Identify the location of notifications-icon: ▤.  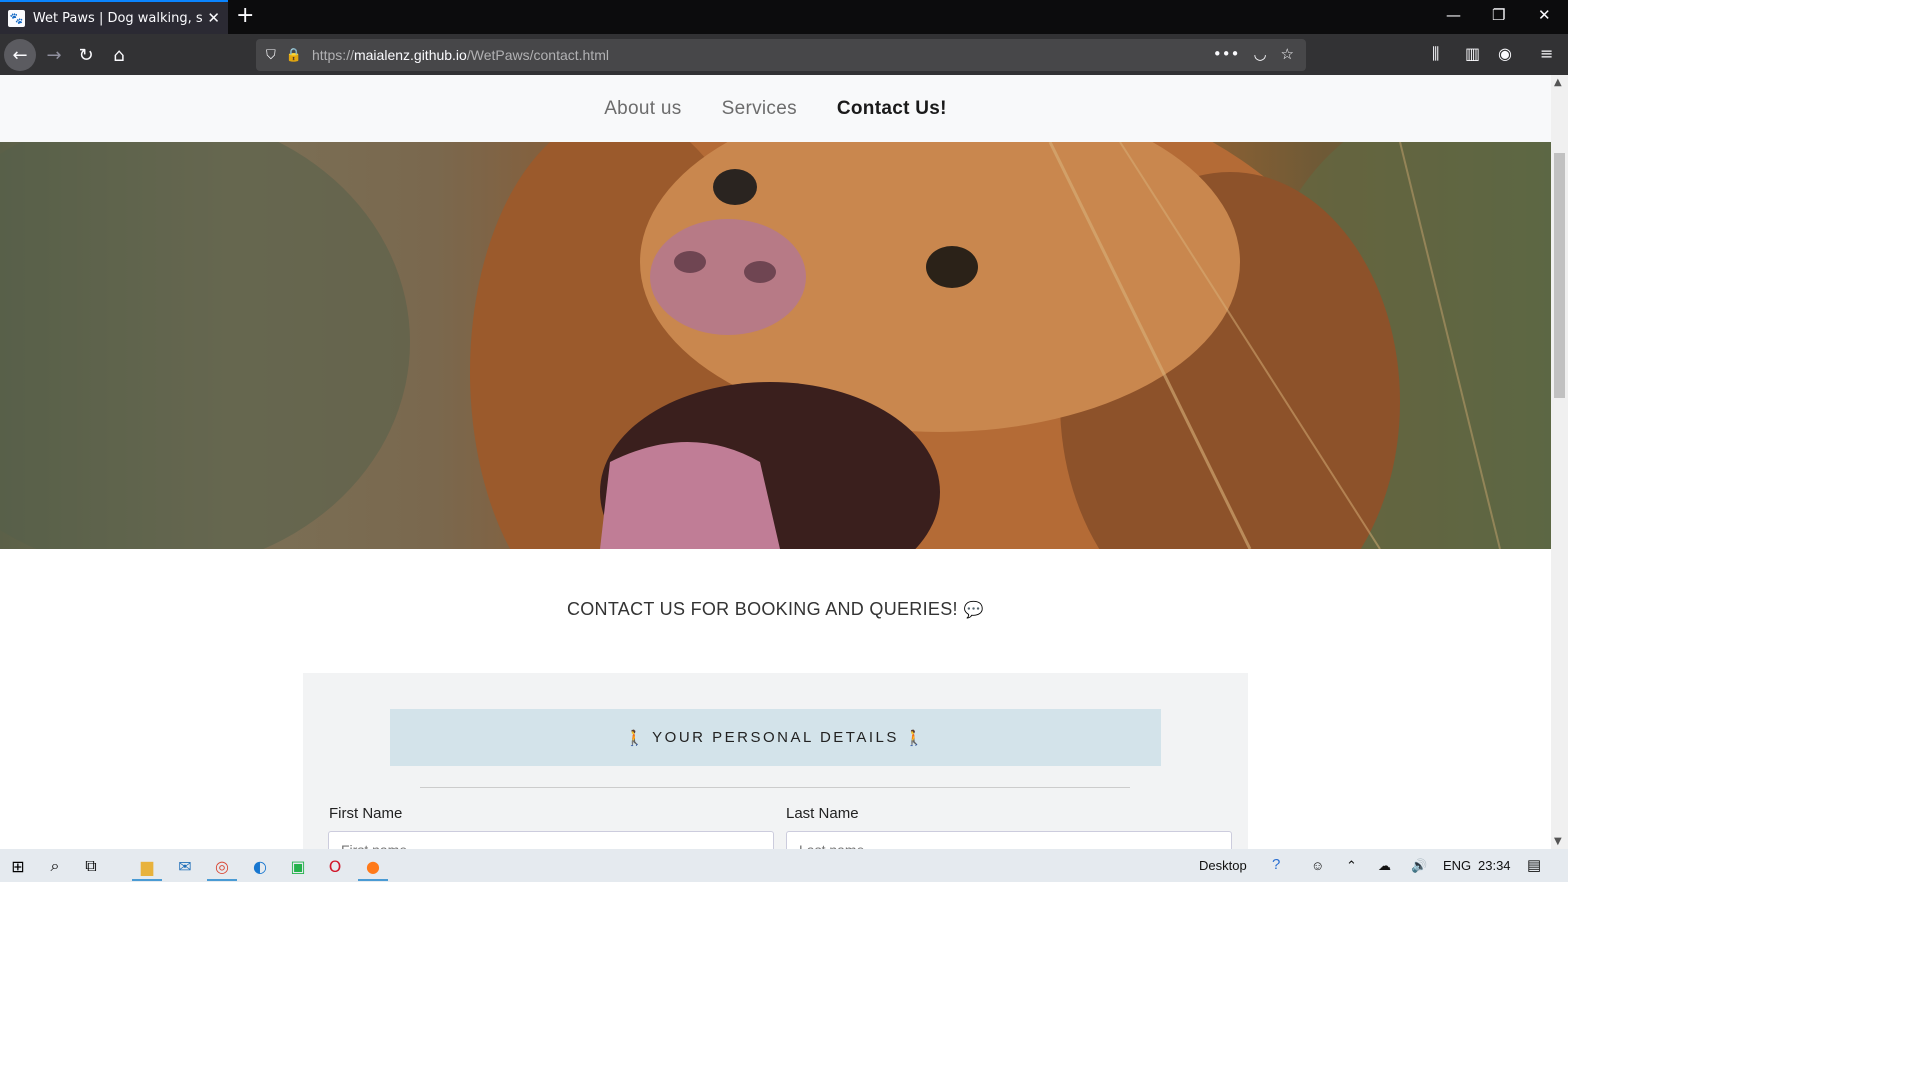
(1534, 865).